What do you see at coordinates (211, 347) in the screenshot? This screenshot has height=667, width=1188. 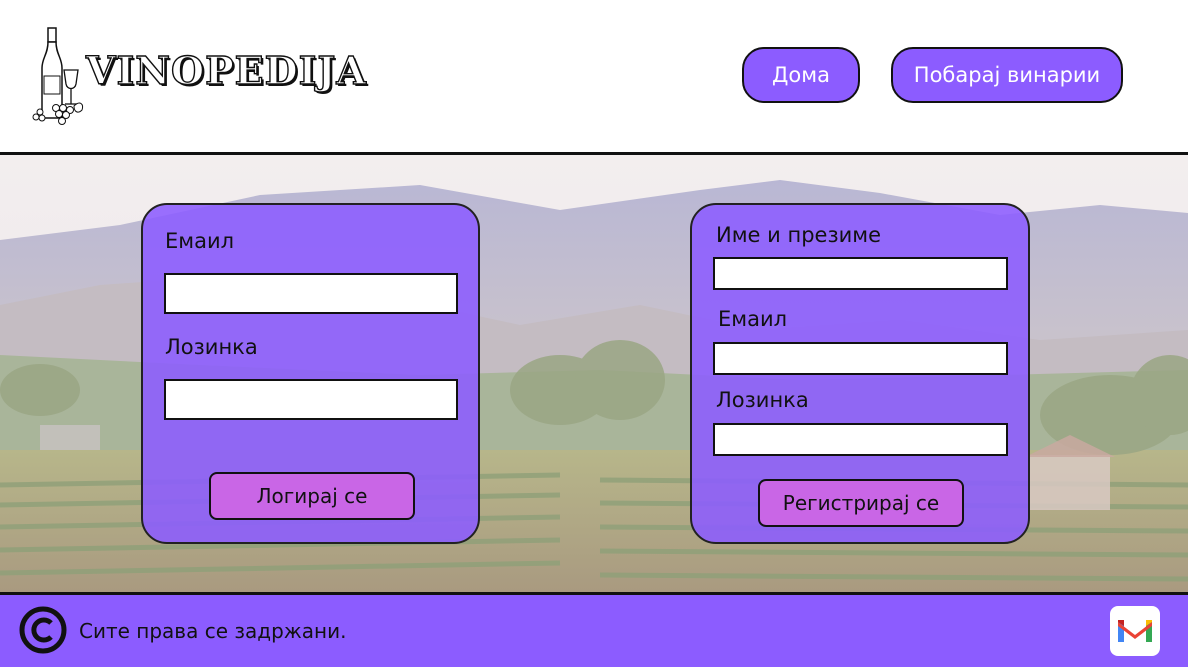 I see `login-password-label: Лозинка` at bounding box center [211, 347].